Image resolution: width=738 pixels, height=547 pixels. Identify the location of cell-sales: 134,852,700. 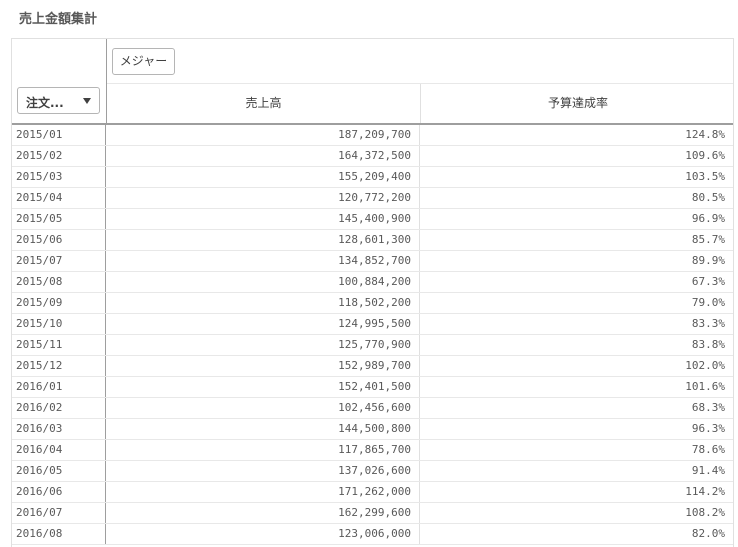
(263, 261).